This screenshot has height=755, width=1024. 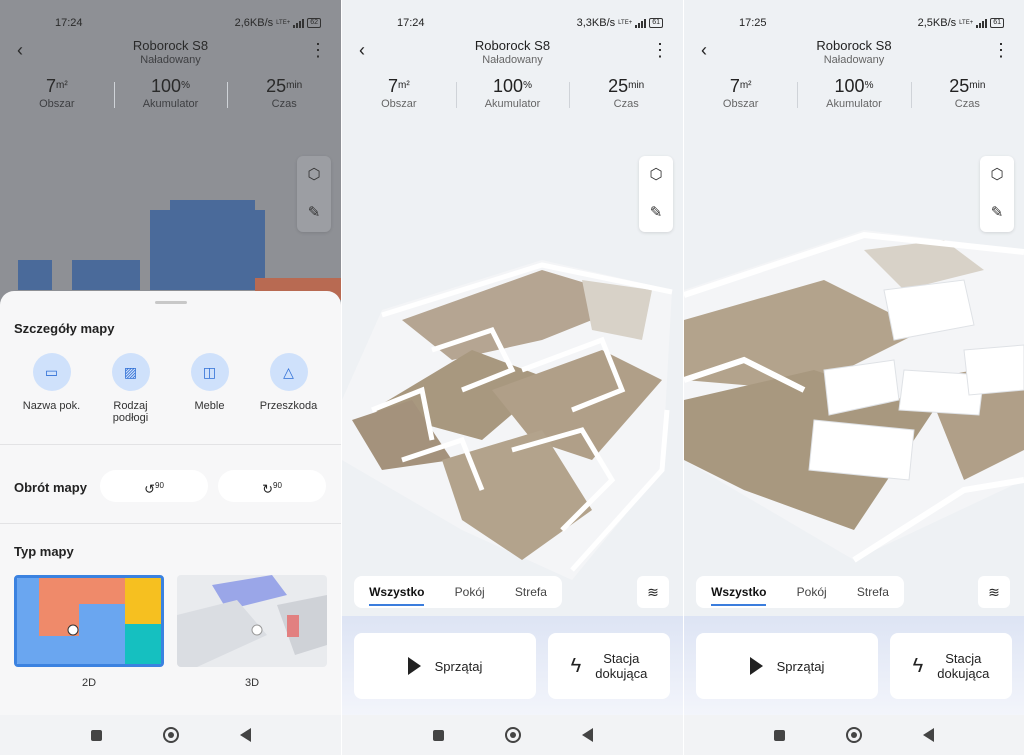 What do you see at coordinates (154, 486) in the screenshot?
I see `rotate-left-button: ↺90` at bounding box center [154, 486].